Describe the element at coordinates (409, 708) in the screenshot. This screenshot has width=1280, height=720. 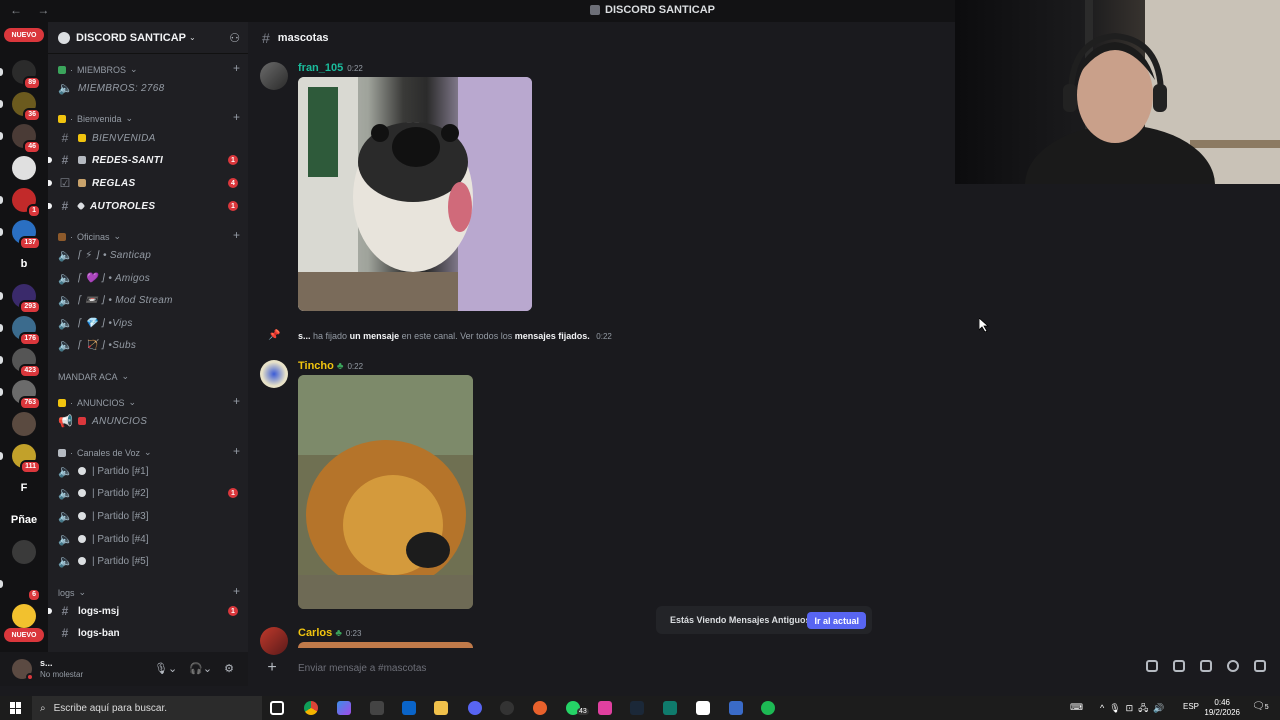
I see `mail-icon` at that location.